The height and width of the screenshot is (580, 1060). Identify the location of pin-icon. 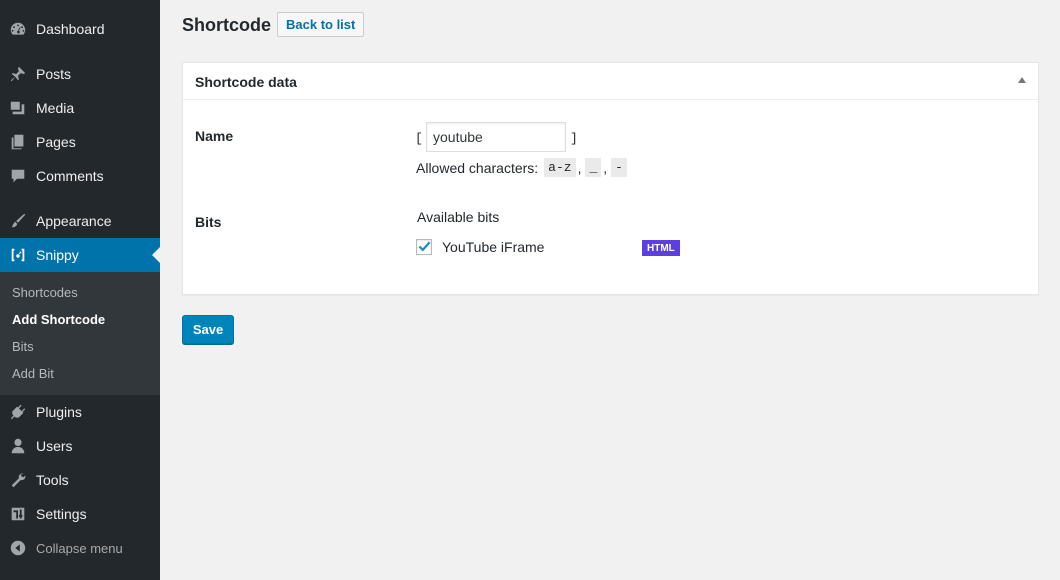
(18, 74).